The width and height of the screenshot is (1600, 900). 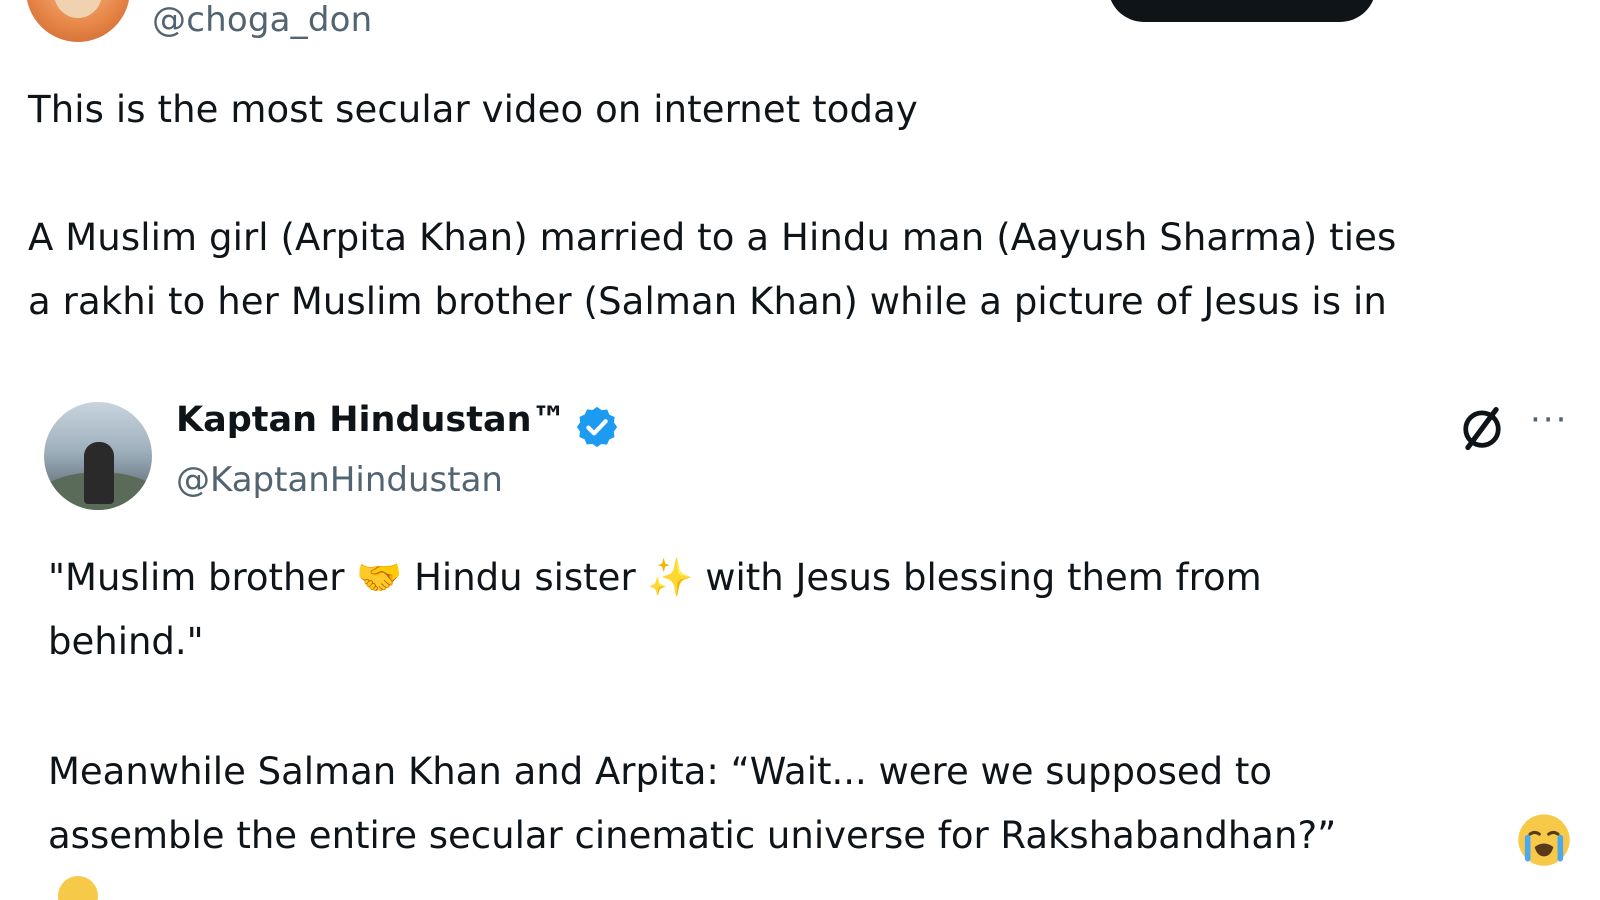 I want to click on partial-emoji-icon, so click(x=78, y=888).